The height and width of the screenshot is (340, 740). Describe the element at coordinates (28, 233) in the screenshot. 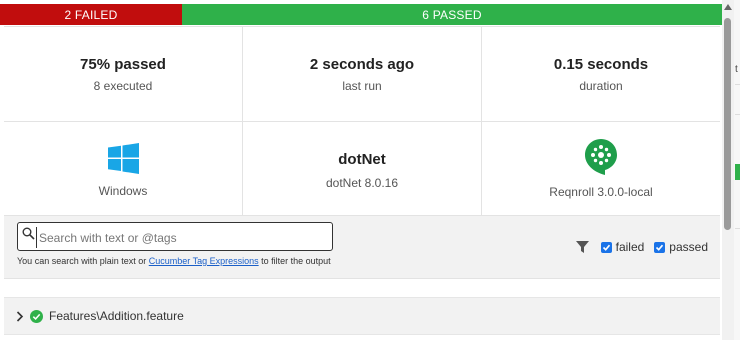

I see `search-icon` at that location.